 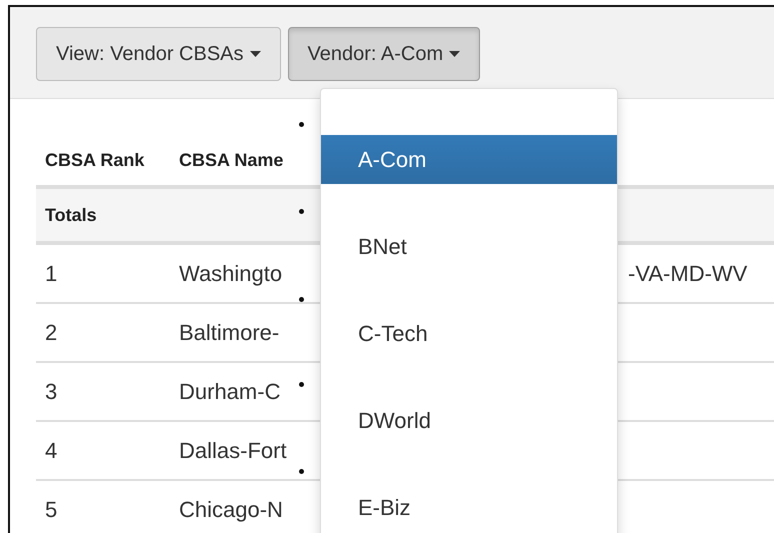 What do you see at coordinates (688, 273) in the screenshot?
I see `table-cell: -VA-MD-WV` at bounding box center [688, 273].